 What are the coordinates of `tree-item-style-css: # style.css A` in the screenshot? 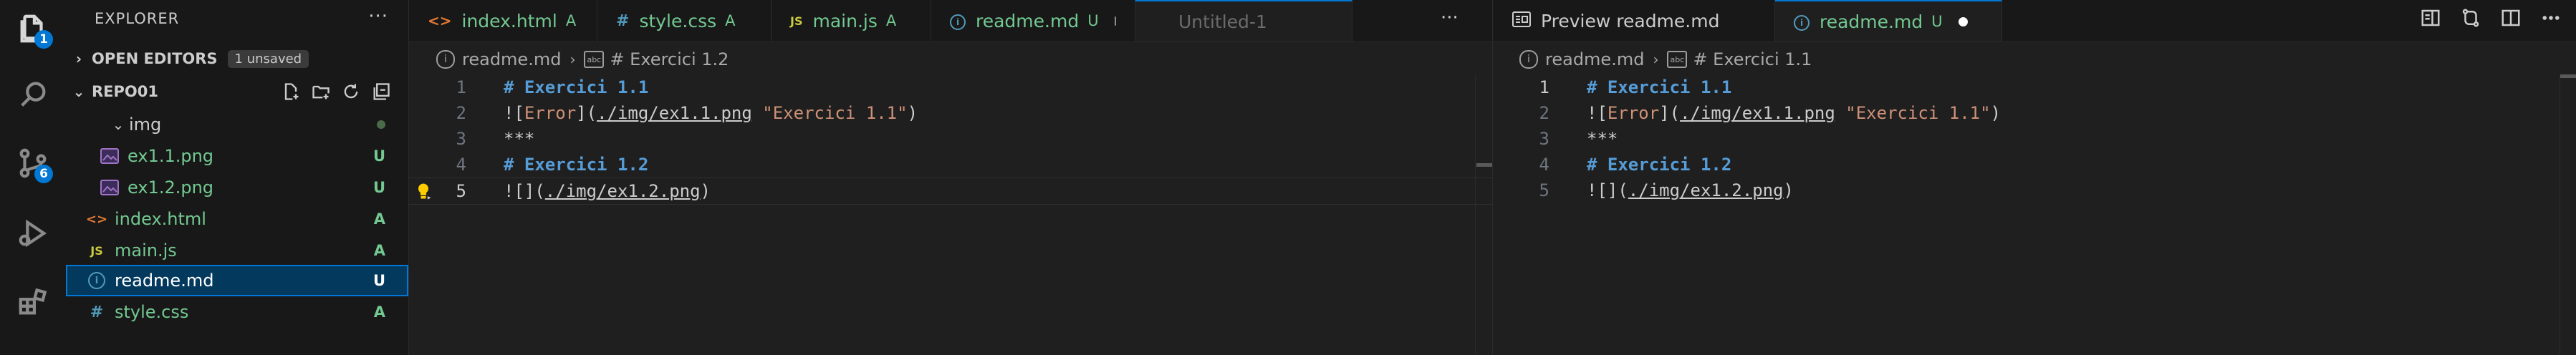 It's located at (237, 312).